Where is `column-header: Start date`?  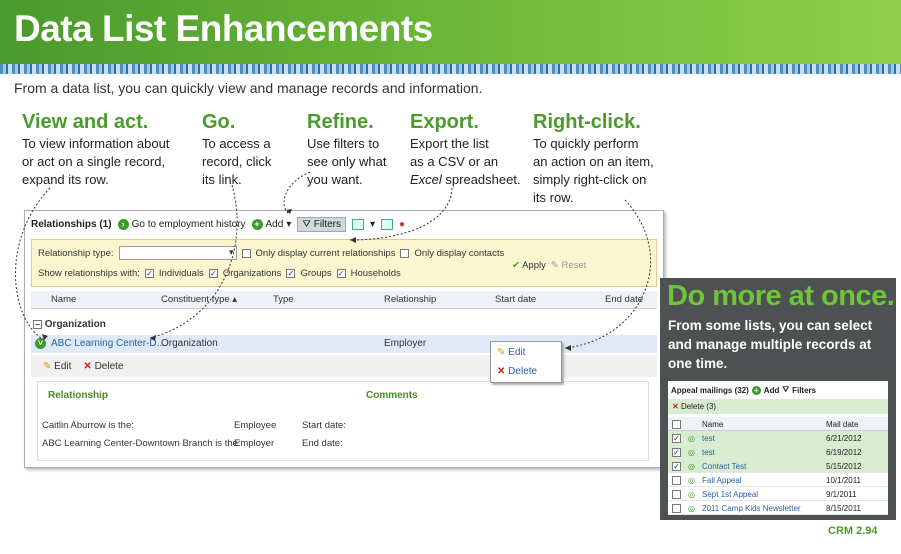 column-header: Start date is located at coordinates (515, 299).